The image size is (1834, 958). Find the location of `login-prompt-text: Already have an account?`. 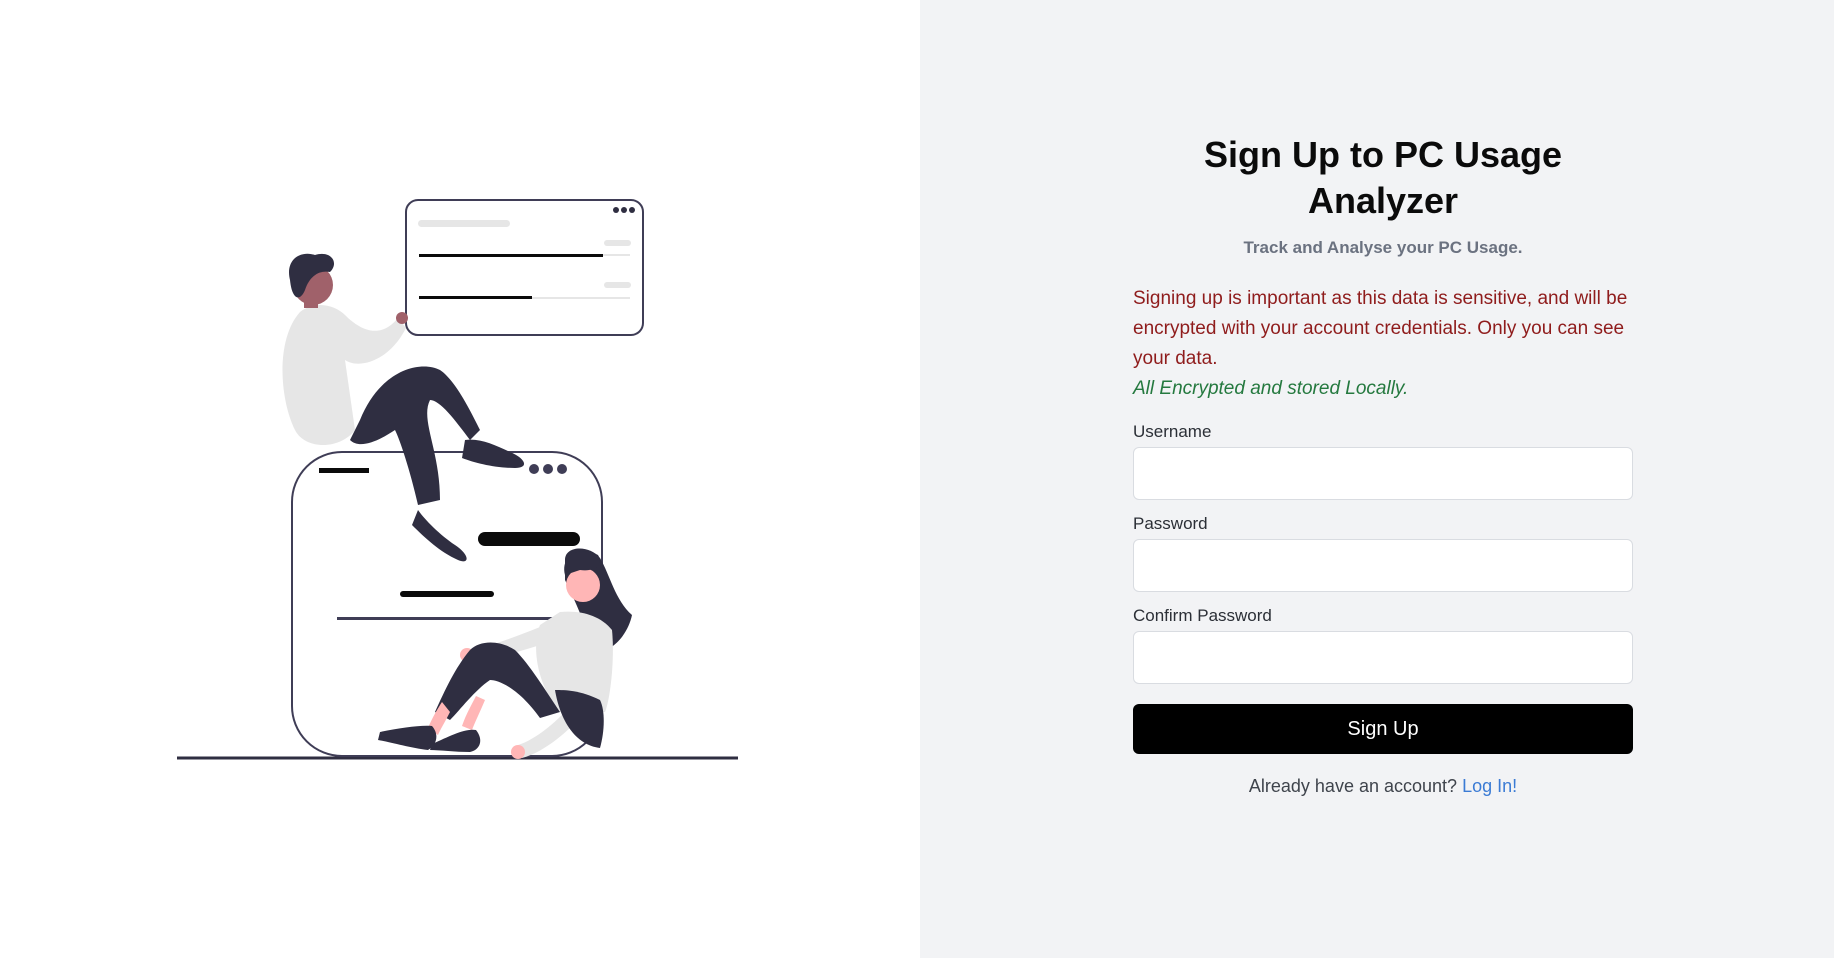

login-prompt-text: Already have an account? is located at coordinates (1353, 786).